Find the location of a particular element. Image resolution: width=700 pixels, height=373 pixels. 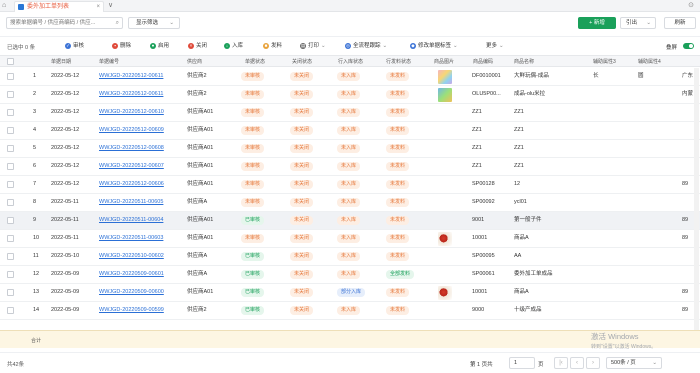

tab-close-icon: × is located at coordinates (98, 7).